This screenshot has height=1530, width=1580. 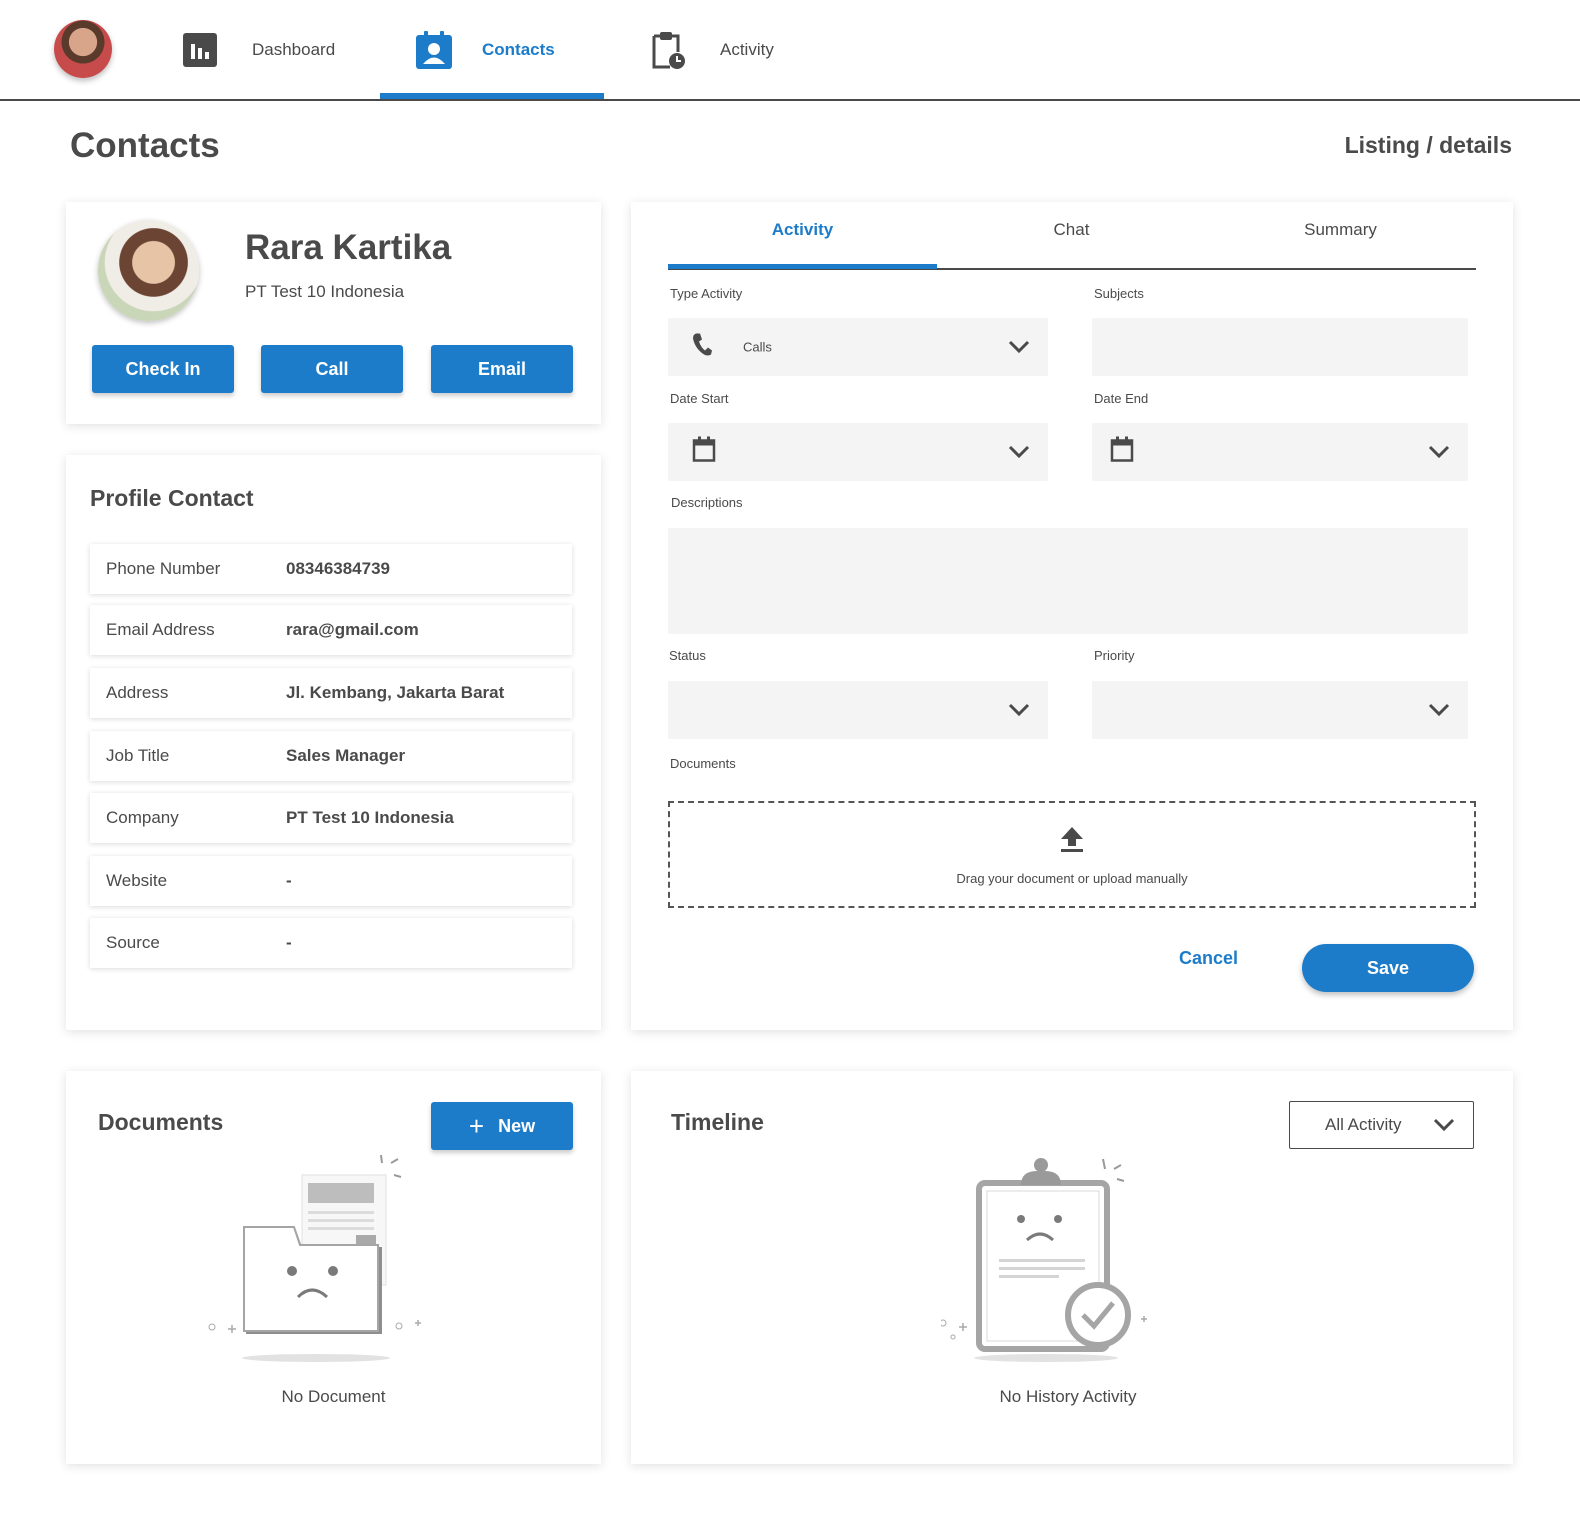 I want to click on detail-row-source: Source -, so click(x=331, y=943).